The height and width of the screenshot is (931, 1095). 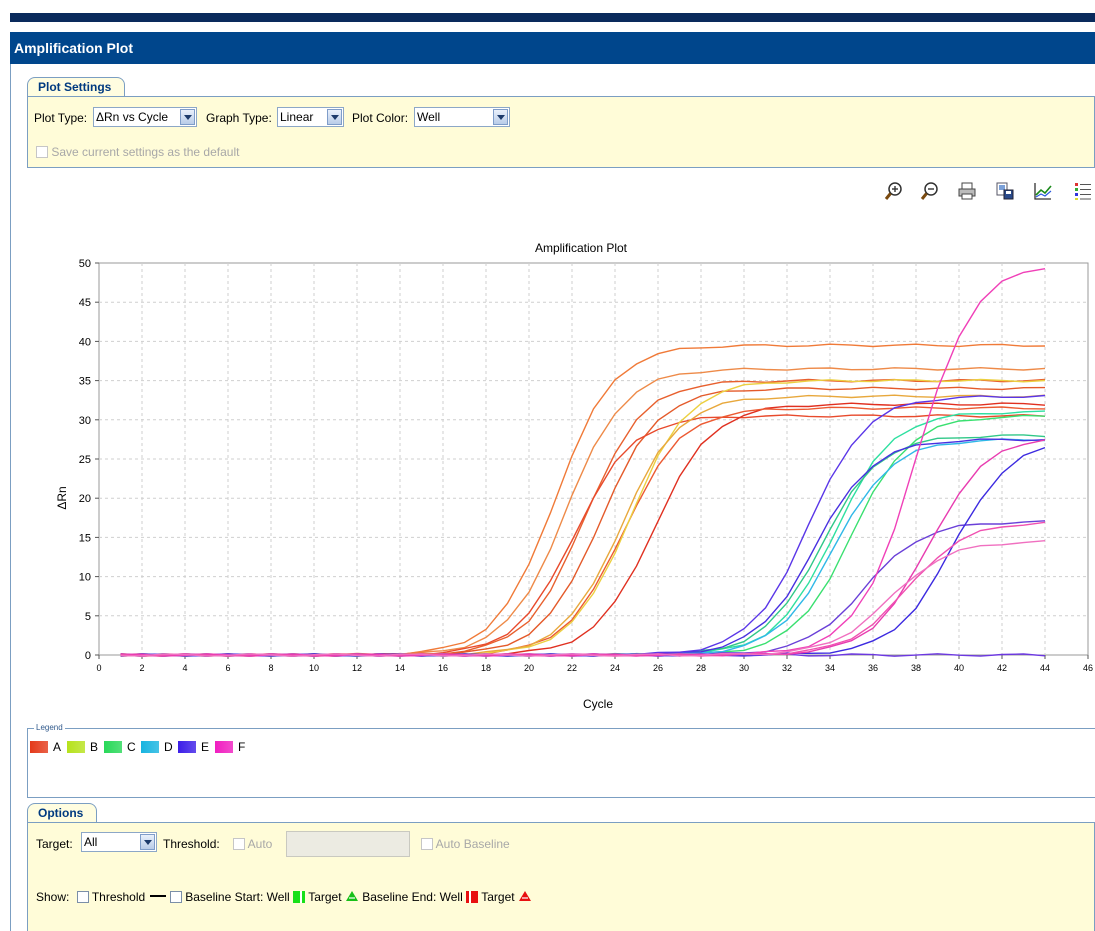 What do you see at coordinates (462, 117) in the screenshot?
I see `plot-color-select: Well` at bounding box center [462, 117].